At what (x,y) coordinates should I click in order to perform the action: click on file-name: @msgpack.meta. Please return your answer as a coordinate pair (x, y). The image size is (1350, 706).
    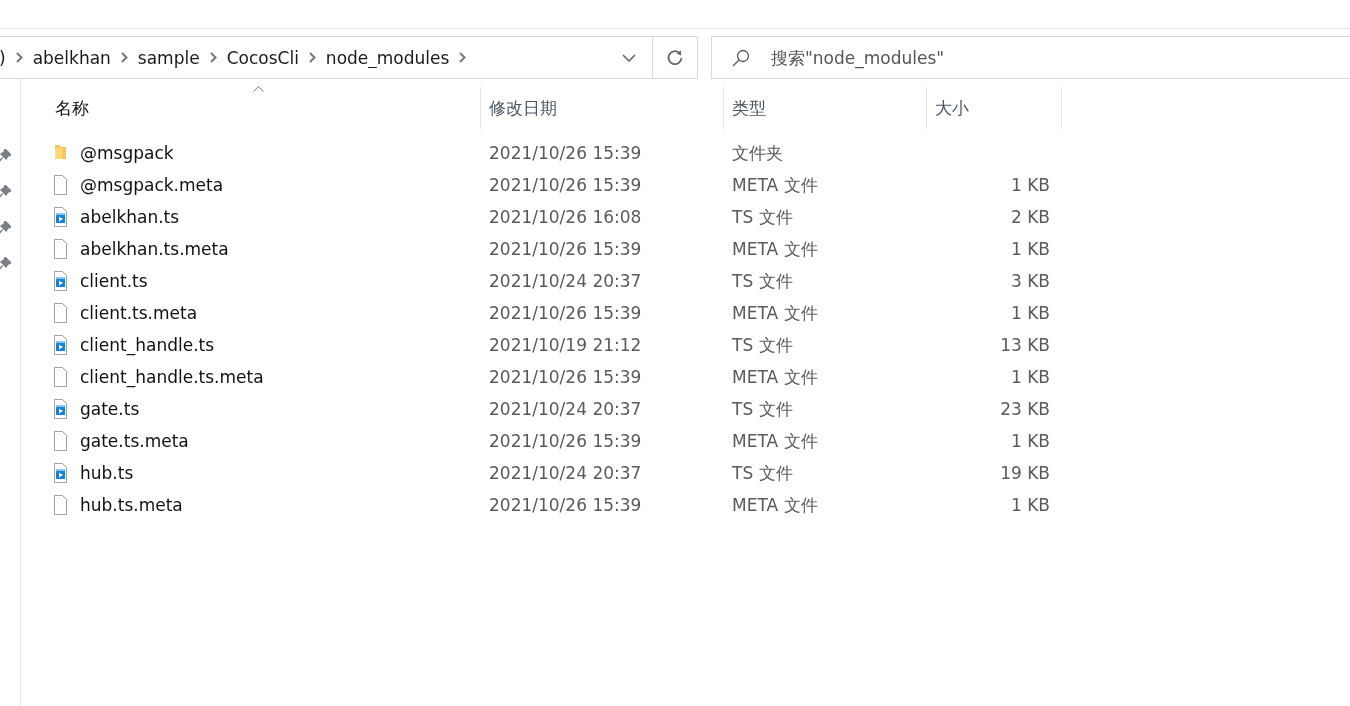
    Looking at the image, I should click on (152, 185).